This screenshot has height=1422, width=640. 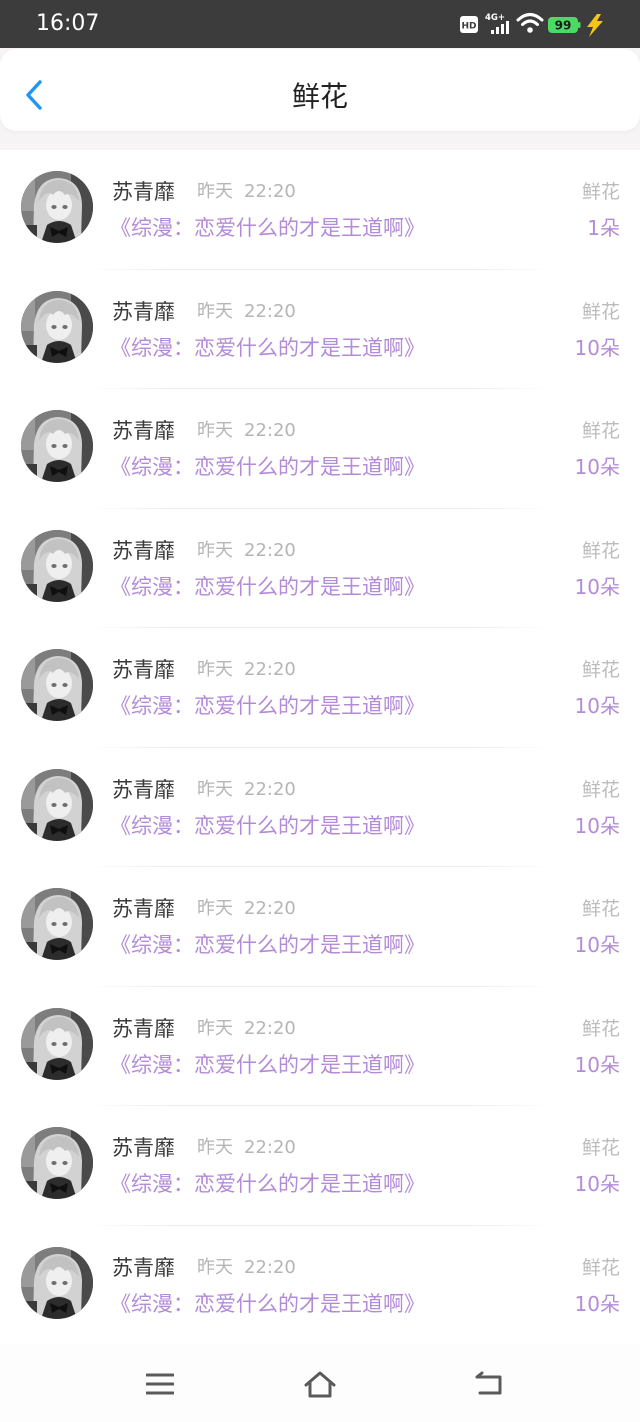 I want to click on battery-icon: 99, so click(x=564, y=25).